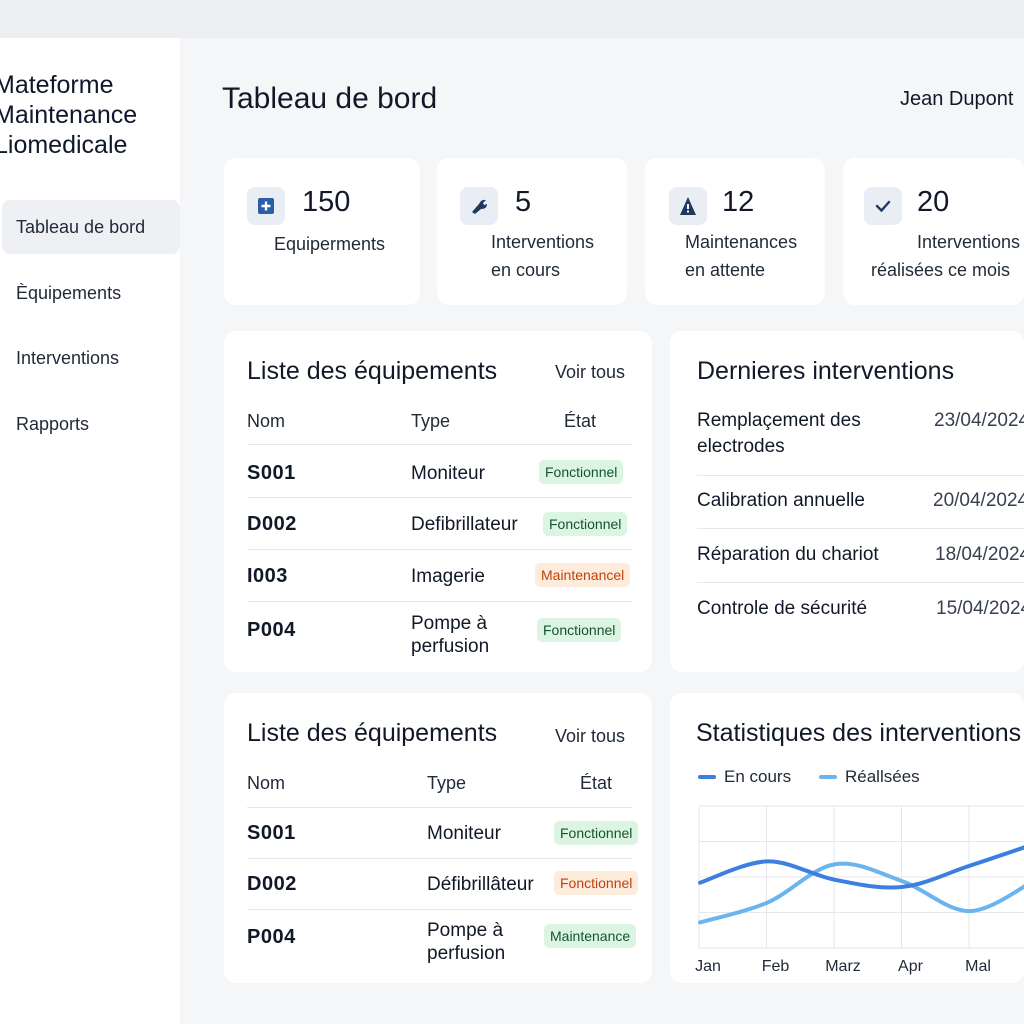  I want to click on brand-line-2: Maintenance, so click(69, 115).